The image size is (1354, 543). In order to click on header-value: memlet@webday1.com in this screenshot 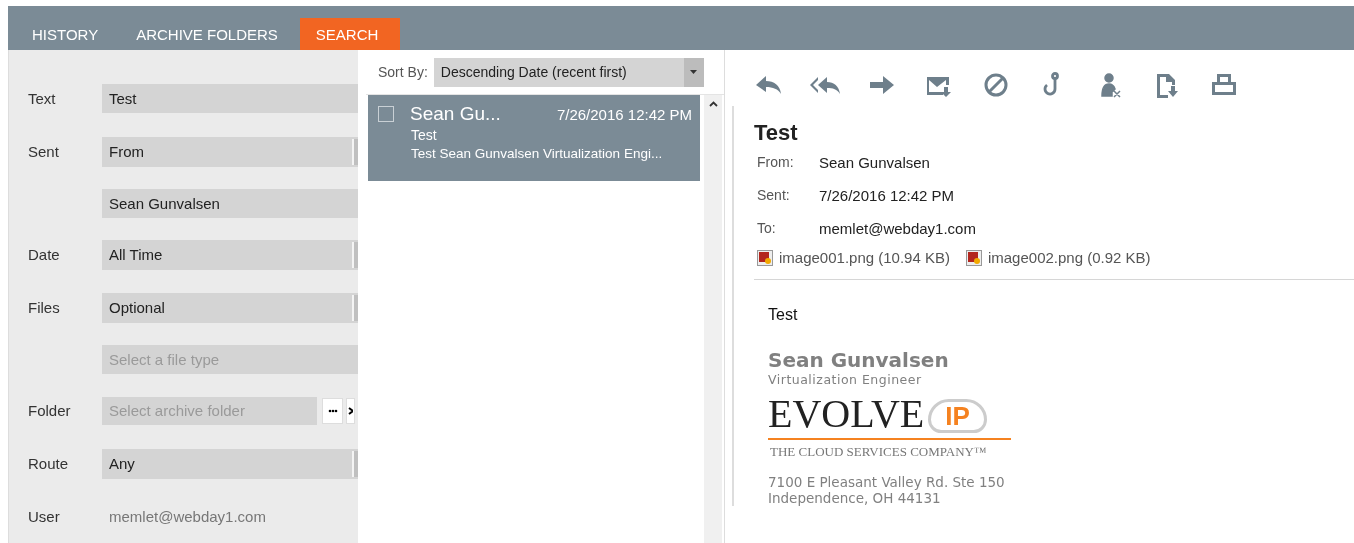, I will do `click(897, 228)`.